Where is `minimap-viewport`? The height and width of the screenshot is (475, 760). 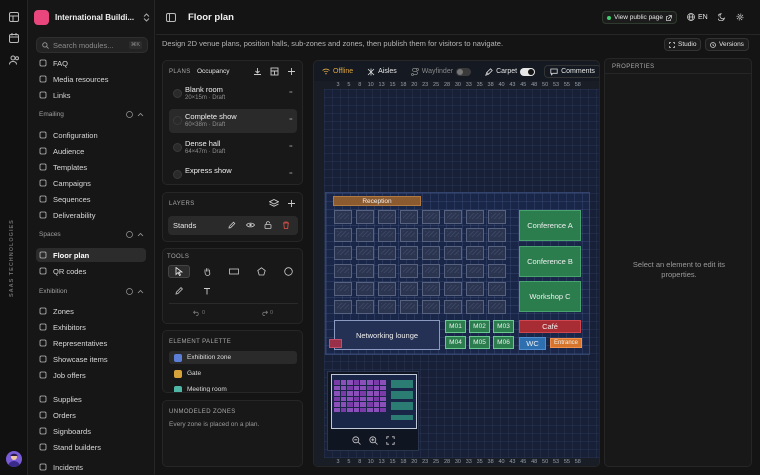
minimap-viewport is located at coordinates (374, 401).